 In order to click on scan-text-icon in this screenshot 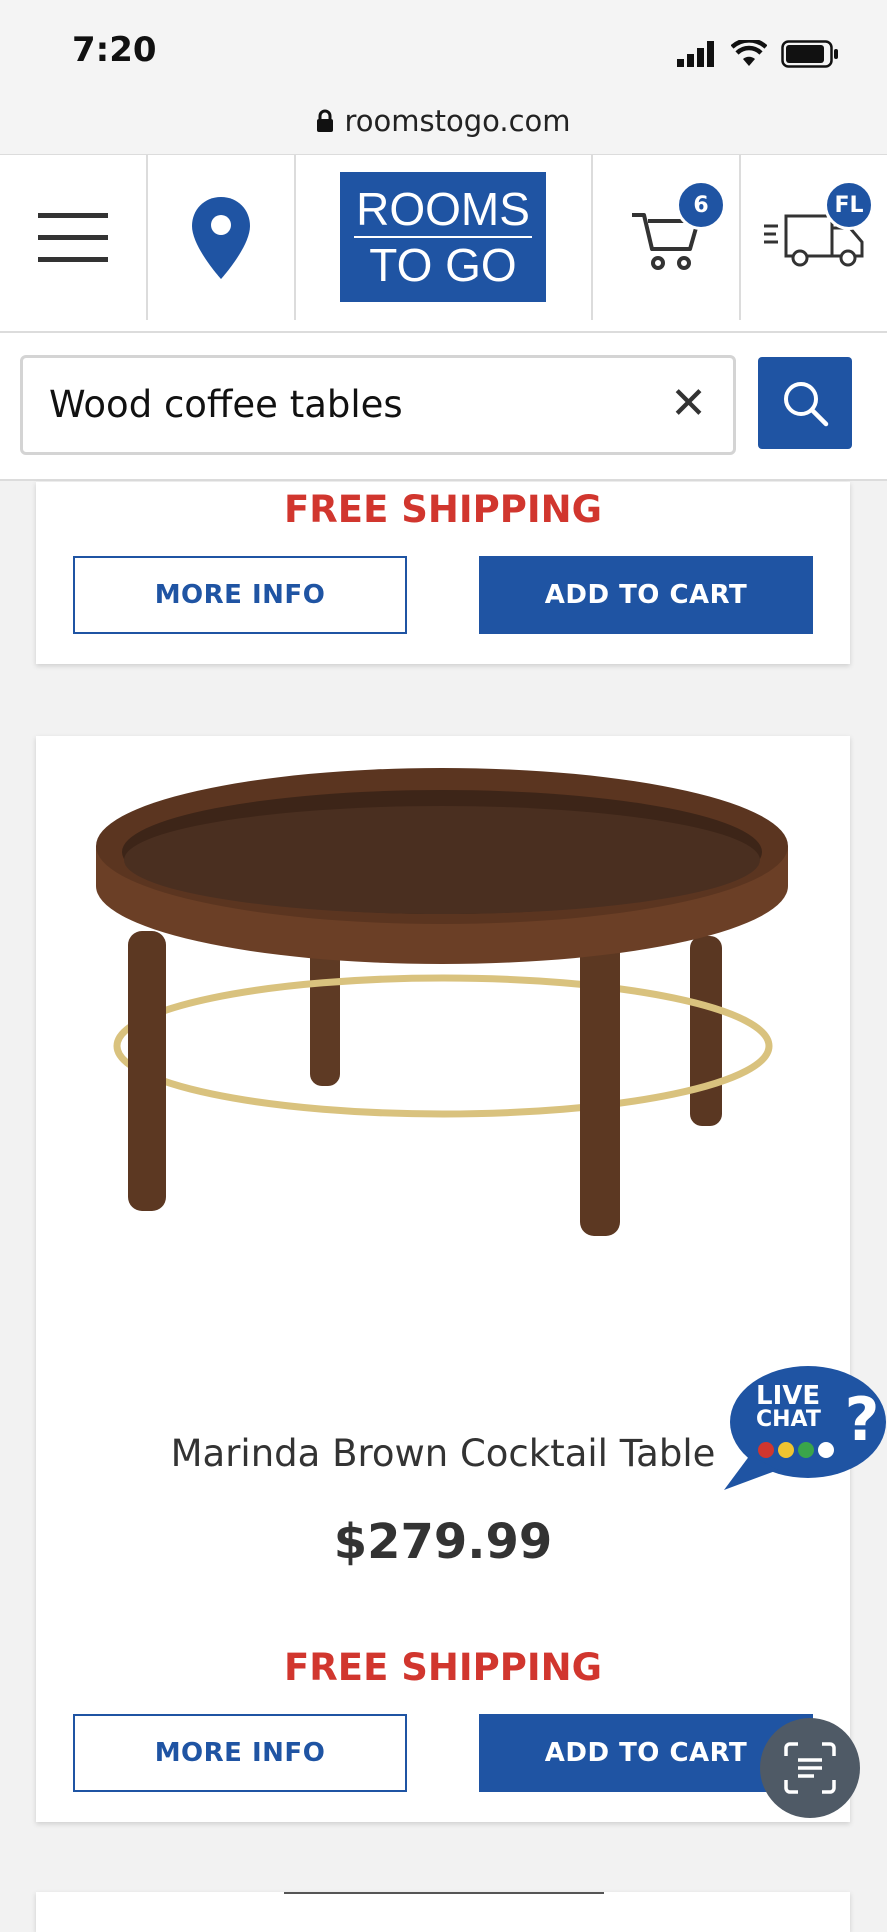, I will do `click(810, 1768)`.